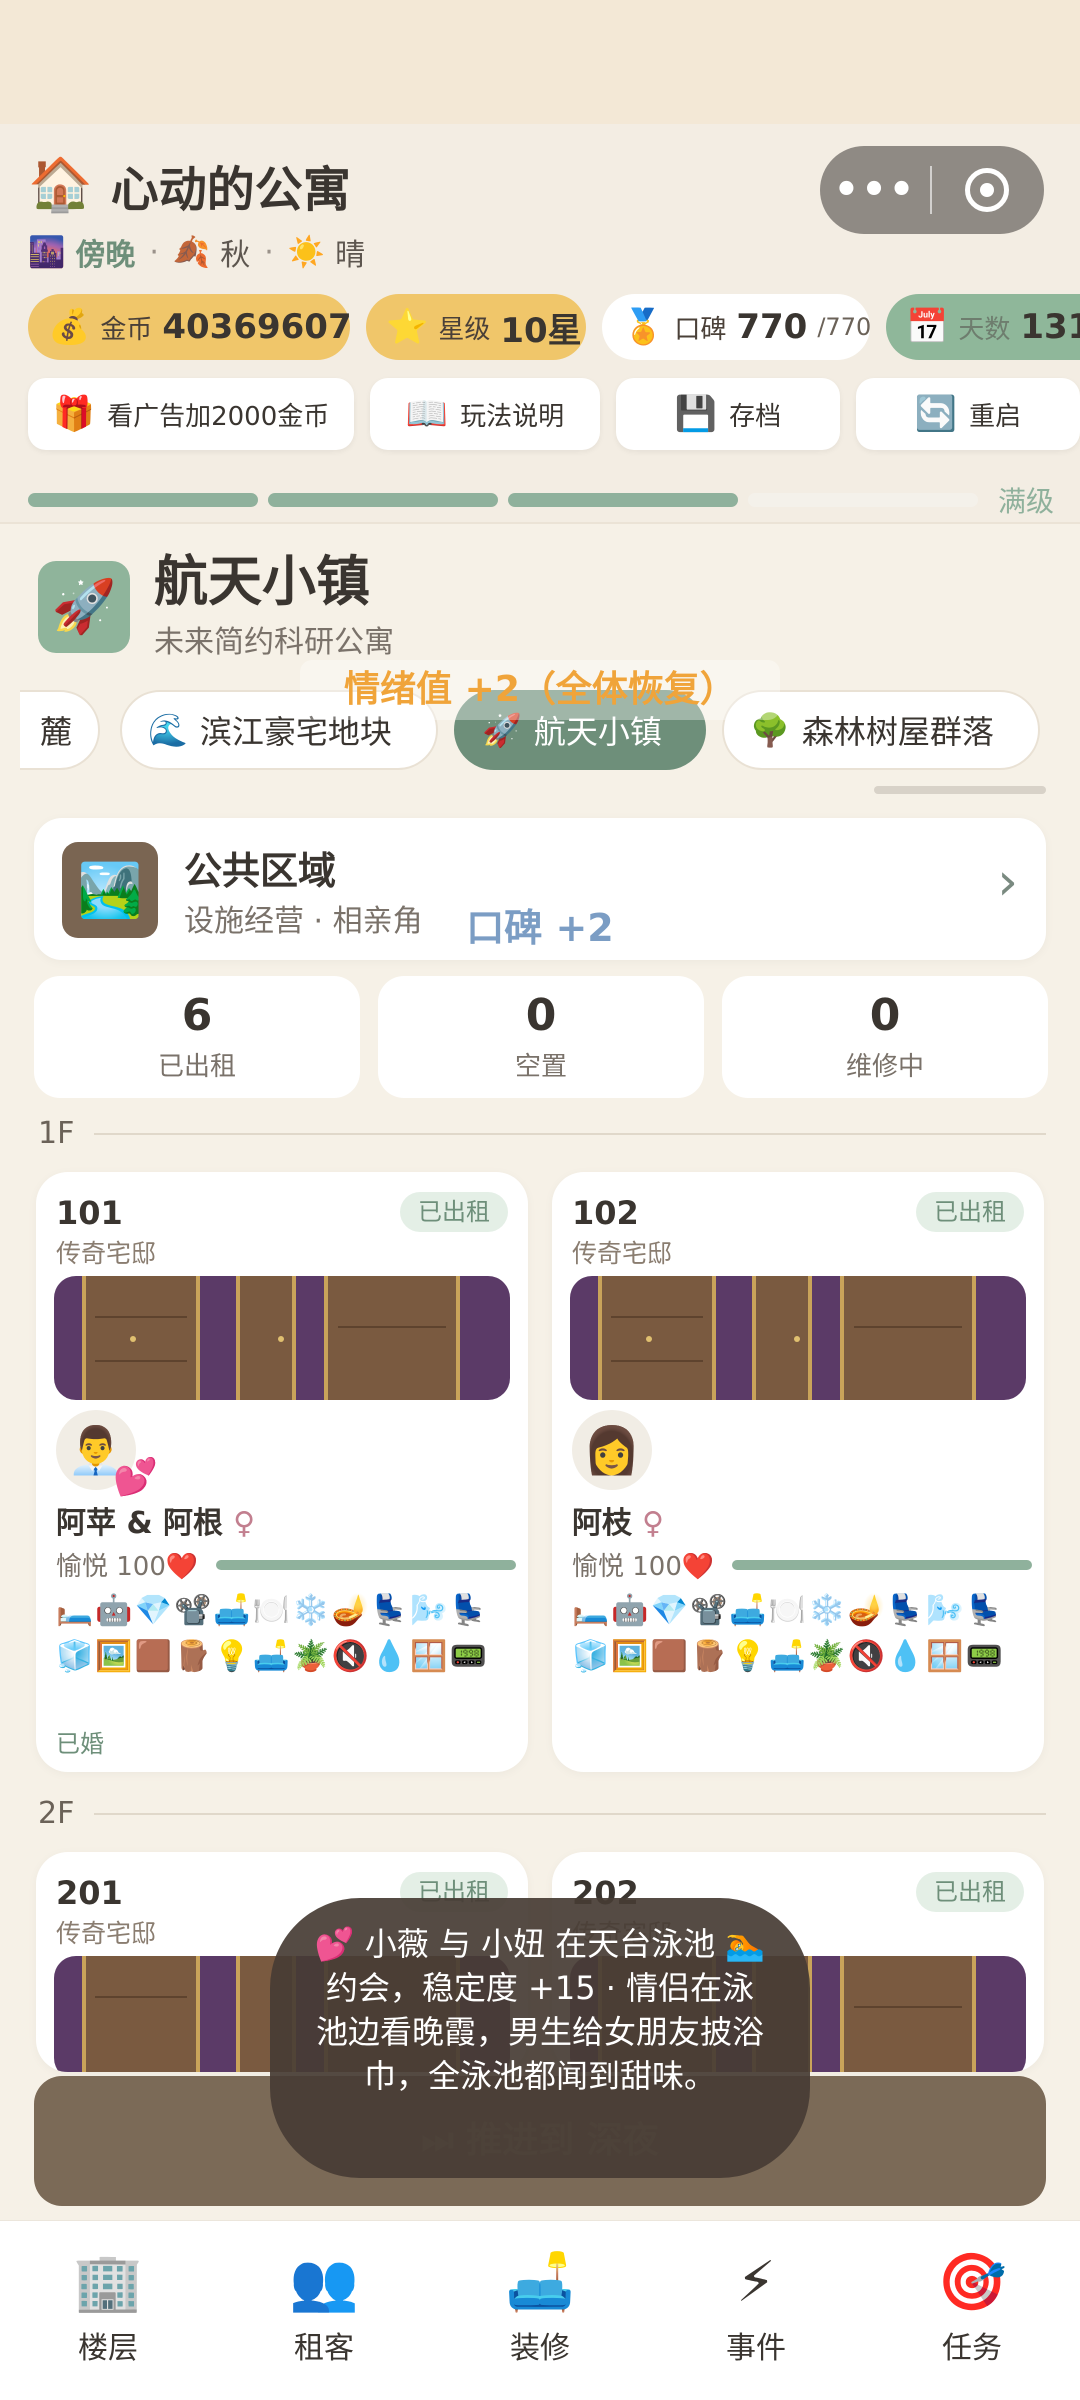 The height and width of the screenshot is (2400, 1080). What do you see at coordinates (60, 185) in the screenshot?
I see `house-icon: 🏠` at bounding box center [60, 185].